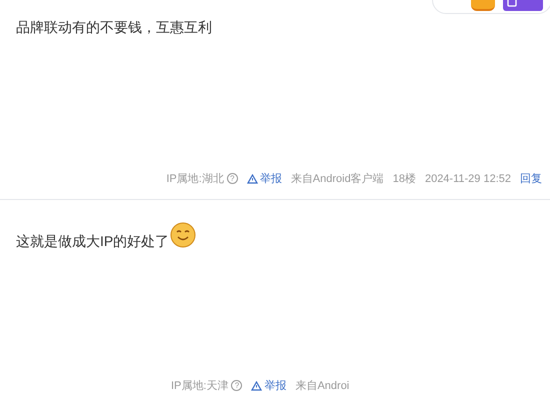 The image size is (550, 405). I want to click on post-text: 这就是做成大IP的好处了, so click(93, 241).